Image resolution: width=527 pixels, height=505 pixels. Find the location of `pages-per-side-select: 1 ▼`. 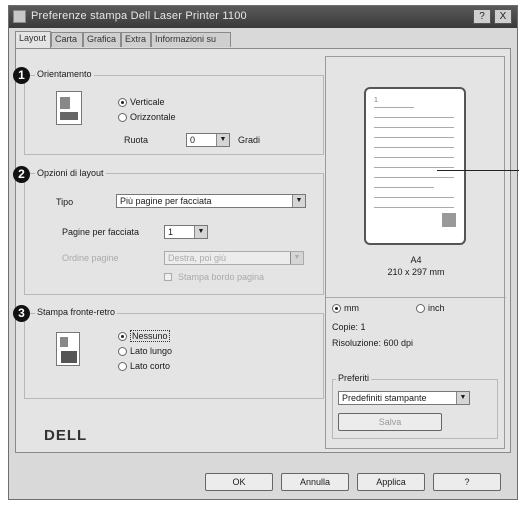

pages-per-side-select: 1 ▼ is located at coordinates (186, 232).